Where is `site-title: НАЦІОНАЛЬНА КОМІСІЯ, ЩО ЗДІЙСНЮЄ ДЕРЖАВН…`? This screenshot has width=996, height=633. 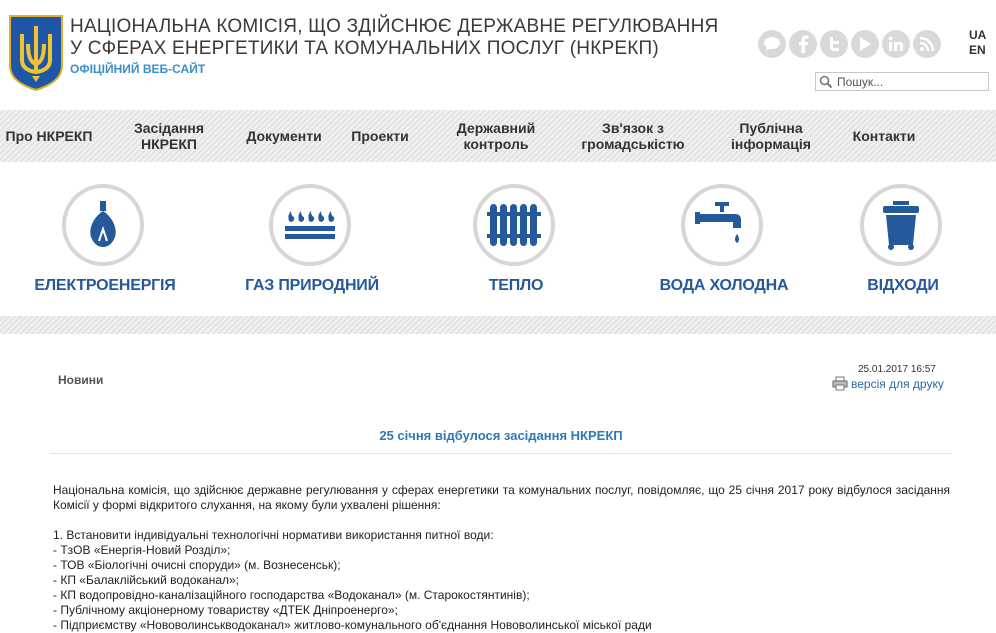 site-title: НАЦІОНАЛЬНА КОМІСІЯ, ЩО ЗДІЙСНЮЄ ДЕРЖАВН… is located at coordinates (394, 38).